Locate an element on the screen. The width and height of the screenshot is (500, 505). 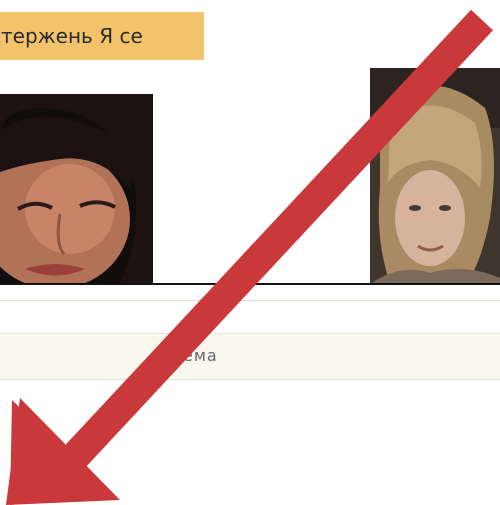
profile-photo-right is located at coordinates (435, 176).